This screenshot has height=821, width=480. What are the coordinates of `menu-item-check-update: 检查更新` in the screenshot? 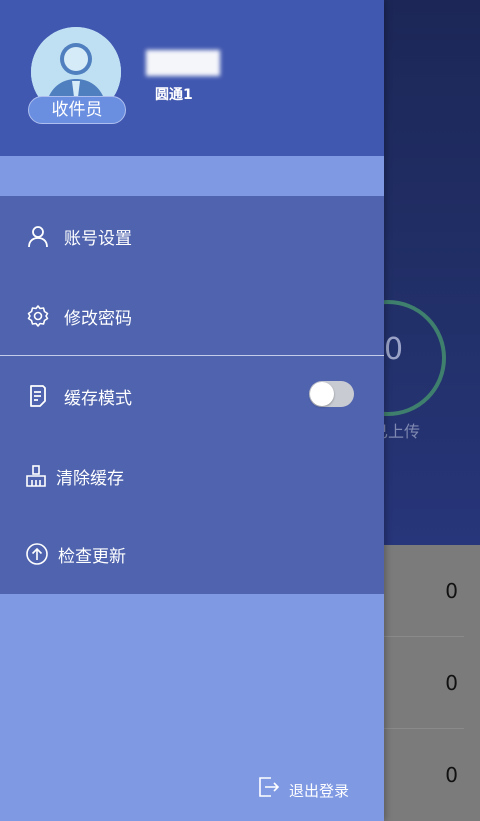 It's located at (192, 553).